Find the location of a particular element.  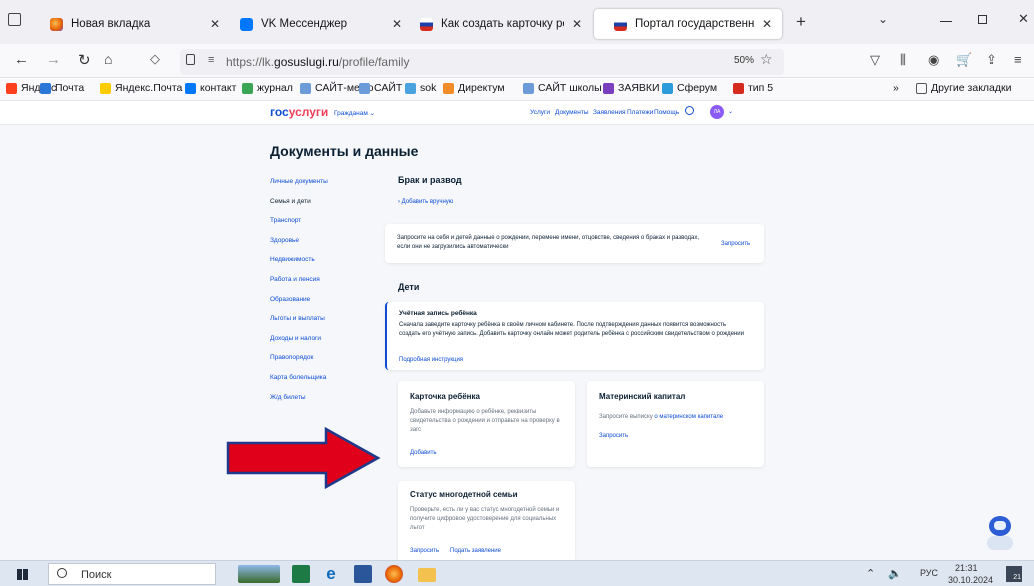

share-icon: ⇪ is located at coordinates (991, 60).